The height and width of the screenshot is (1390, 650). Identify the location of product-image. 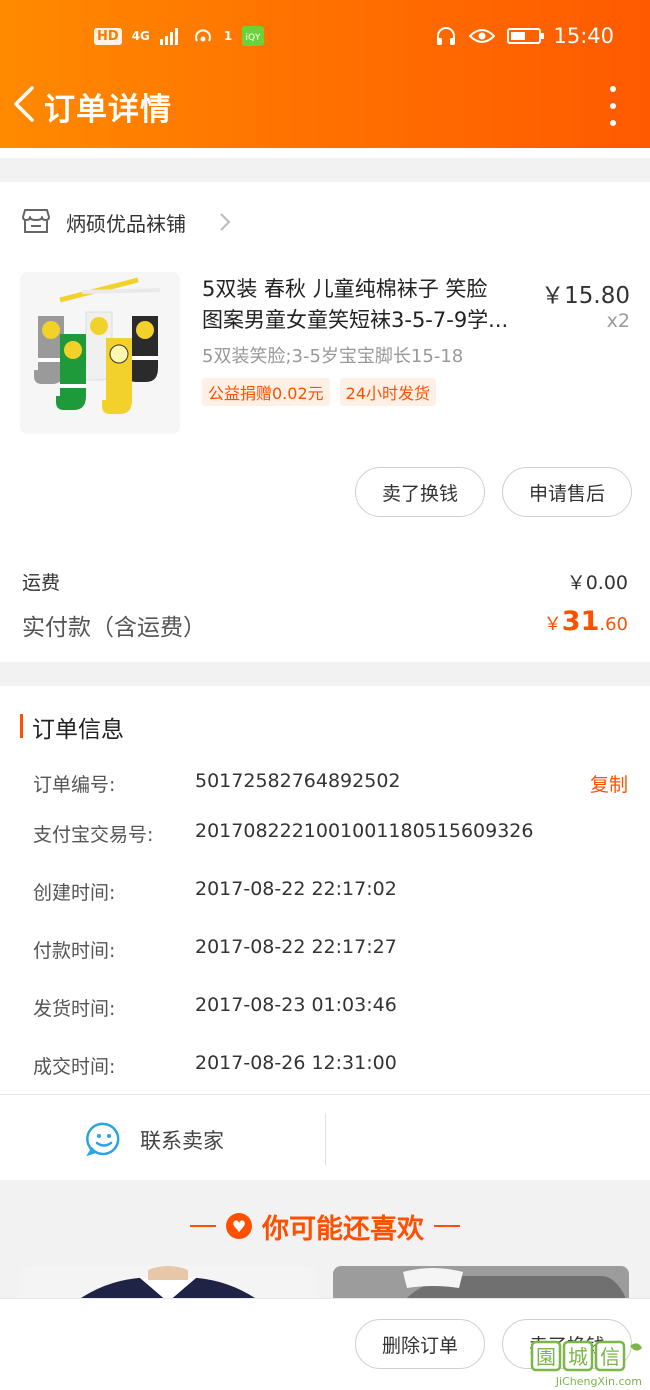
(100, 353).